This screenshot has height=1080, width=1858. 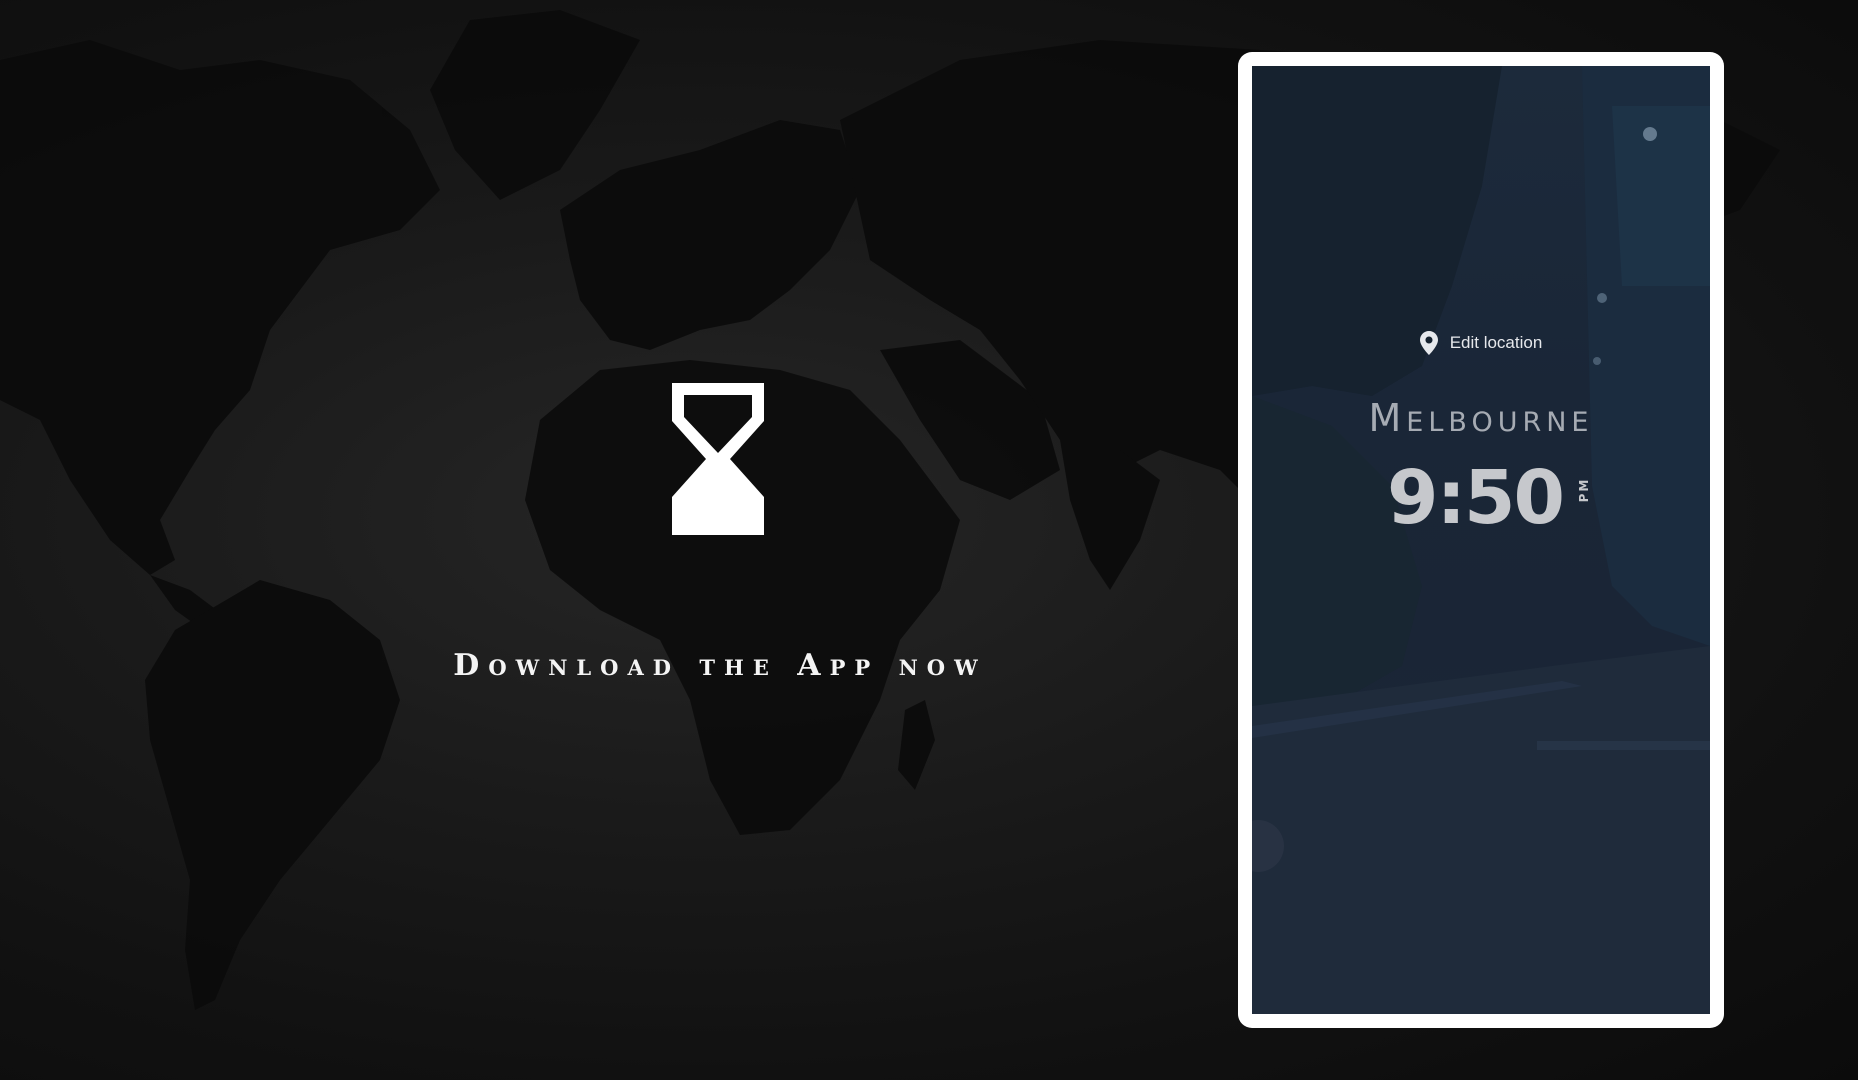 What do you see at coordinates (720, 665) in the screenshot?
I see `download-app-cta: Download the App now` at bounding box center [720, 665].